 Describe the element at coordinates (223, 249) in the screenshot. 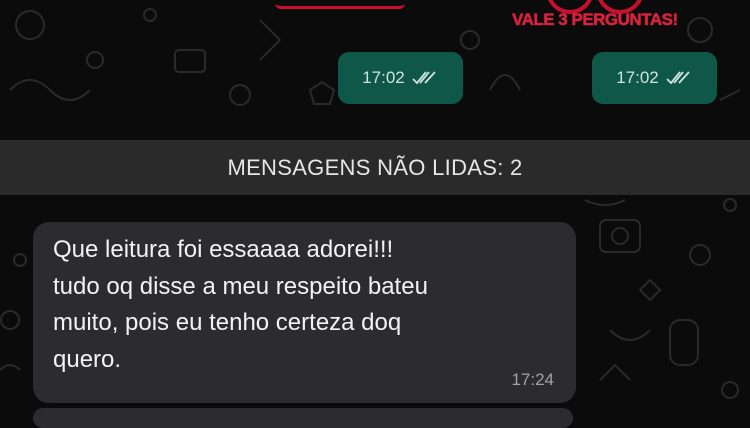

I see `message-line: Que leitura foi essaaaa adorei!!!` at that location.